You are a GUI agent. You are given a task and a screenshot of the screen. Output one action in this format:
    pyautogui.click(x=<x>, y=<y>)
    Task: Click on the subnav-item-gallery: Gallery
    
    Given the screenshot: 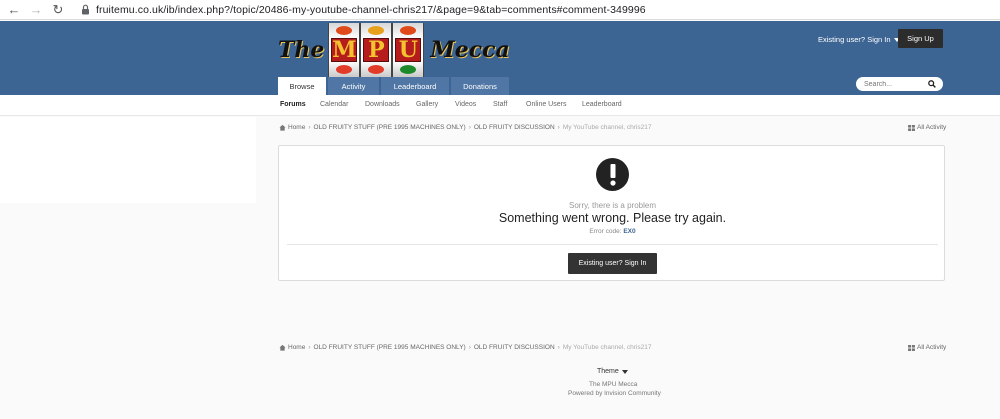 What is the action you would take?
    pyautogui.click(x=427, y=104)
    